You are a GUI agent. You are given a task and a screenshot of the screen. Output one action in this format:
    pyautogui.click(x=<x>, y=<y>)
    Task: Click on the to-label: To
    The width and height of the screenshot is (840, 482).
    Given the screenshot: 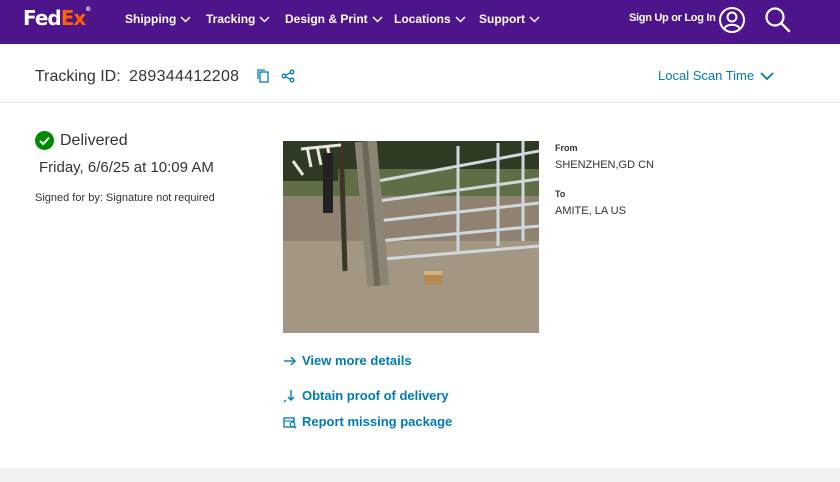 What is the action you would take?
    pyautogui.click(x=560, y=194)
    